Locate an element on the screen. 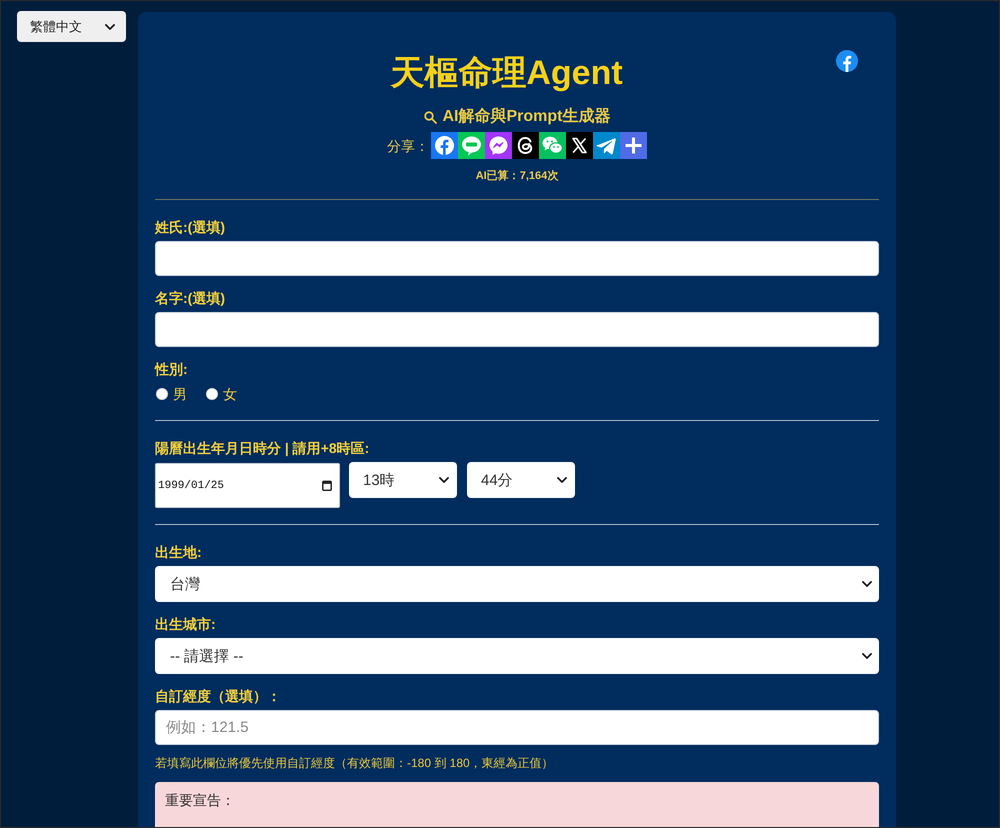 The image size is (1000, 828). field-label: 姓氏:(選填) is located at coordinates (190, 227).